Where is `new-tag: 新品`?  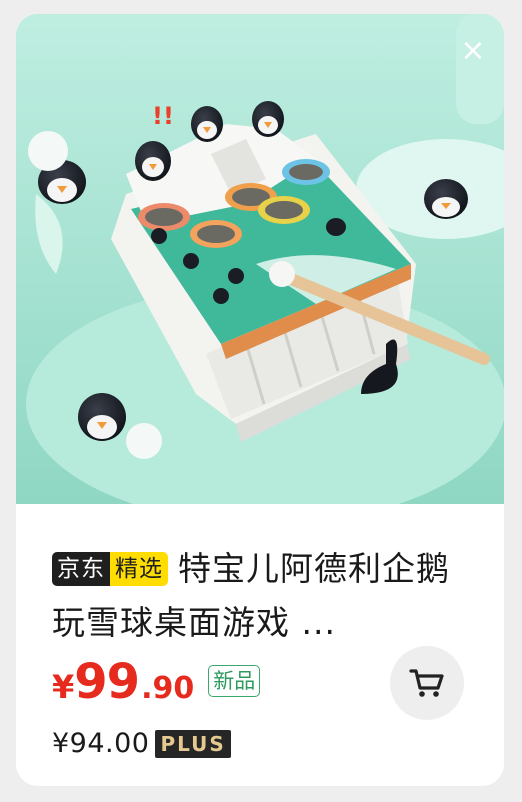 new-tag: 新品 is located at coordinates (234, 681).